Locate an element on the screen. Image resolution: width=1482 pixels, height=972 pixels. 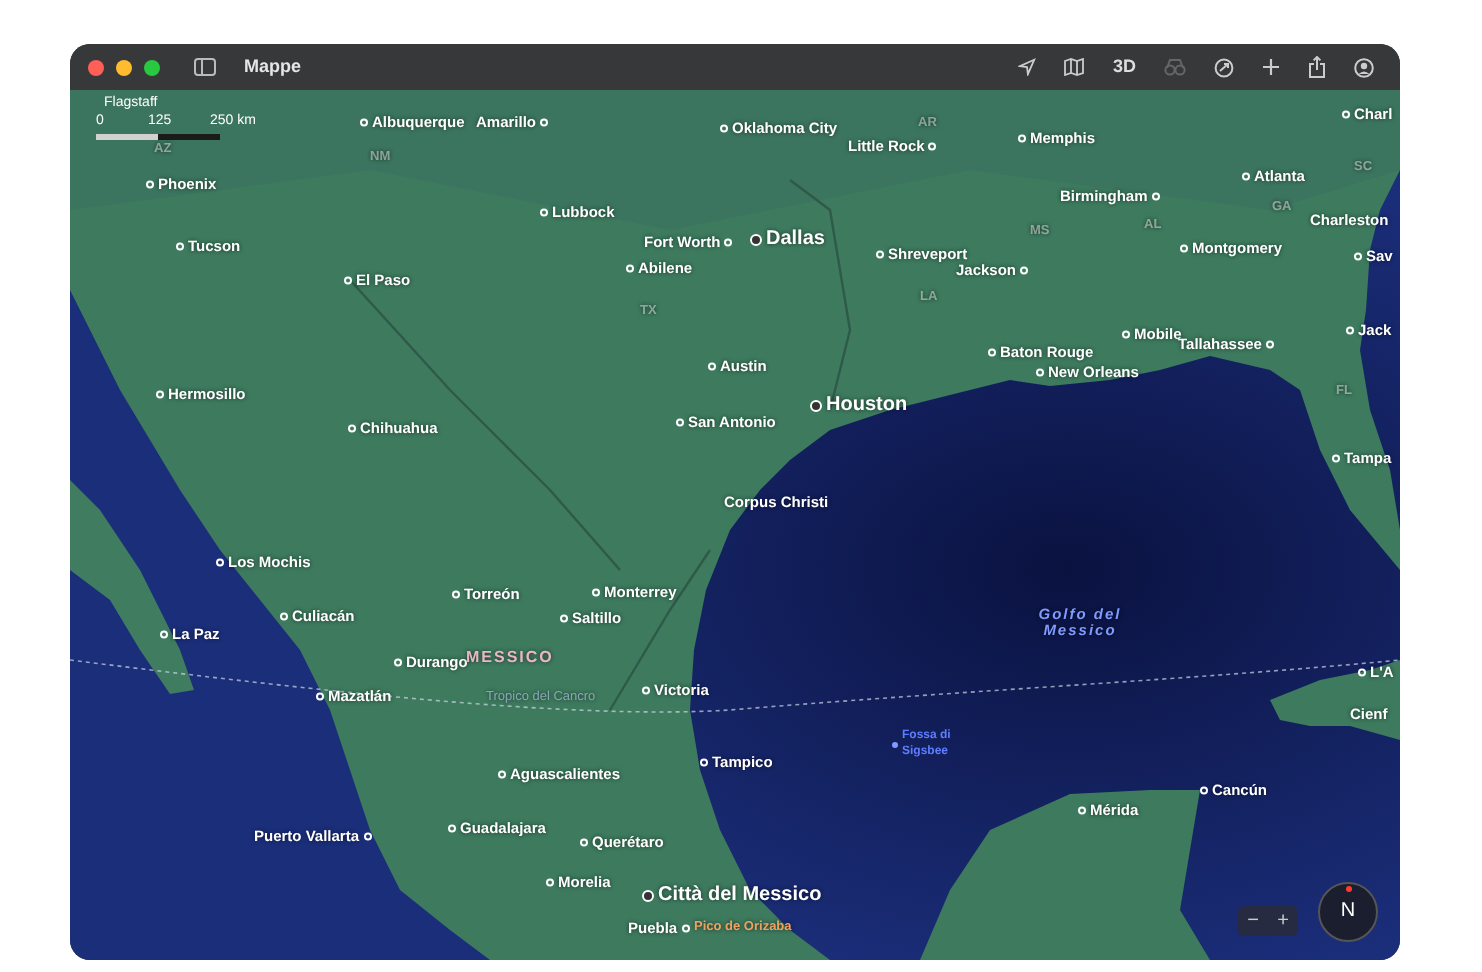
window-title: Mappe is located at coordinates (273, 66).